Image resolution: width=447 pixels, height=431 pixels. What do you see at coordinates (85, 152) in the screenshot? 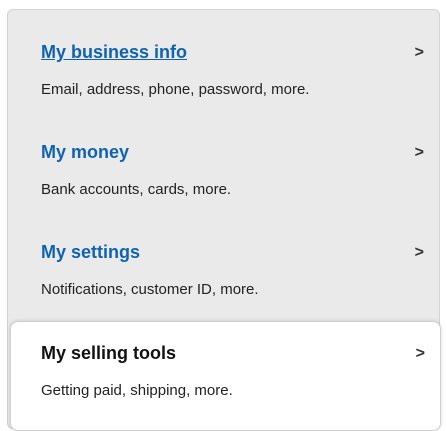
I see `menu-item-title: My money` at bounding box center [85, 152].